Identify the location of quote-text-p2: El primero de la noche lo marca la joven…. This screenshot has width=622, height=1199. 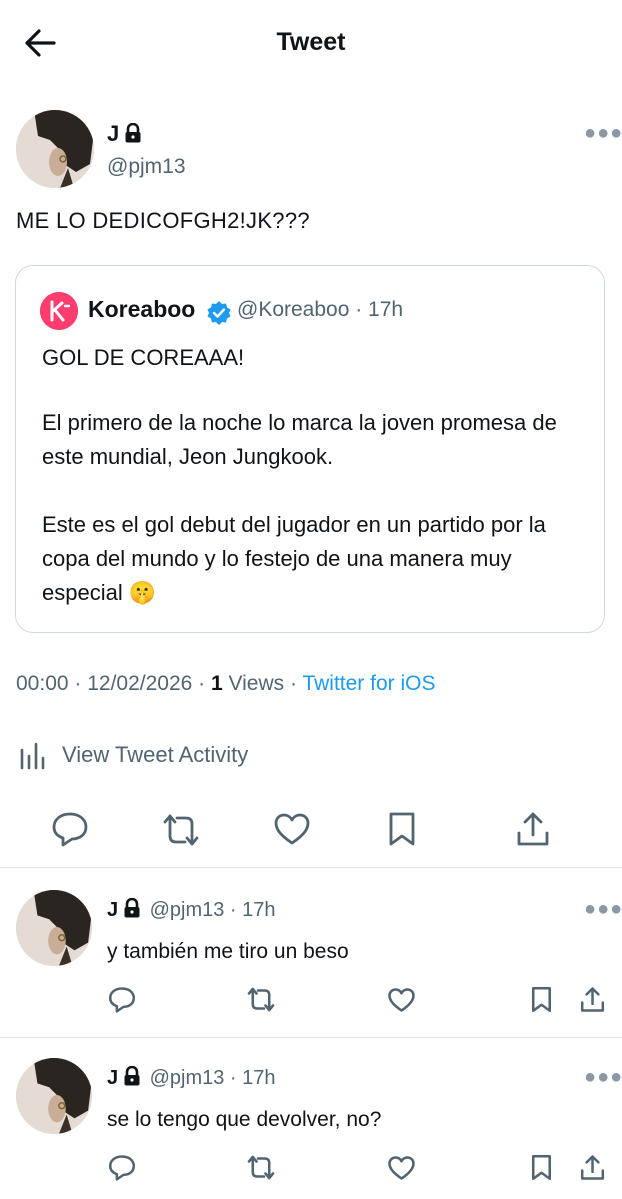
(299, 439).